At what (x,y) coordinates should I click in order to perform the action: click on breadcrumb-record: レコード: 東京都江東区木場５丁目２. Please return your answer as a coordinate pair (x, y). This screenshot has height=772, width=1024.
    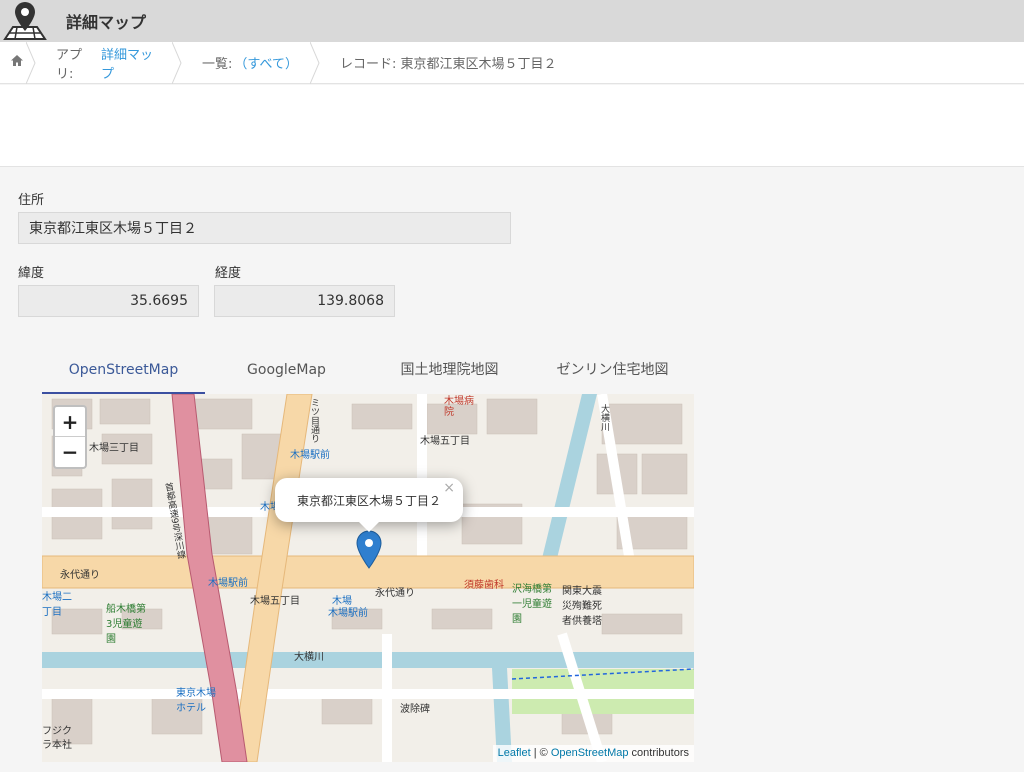
    Looking at the image, I should click on (447, 63).